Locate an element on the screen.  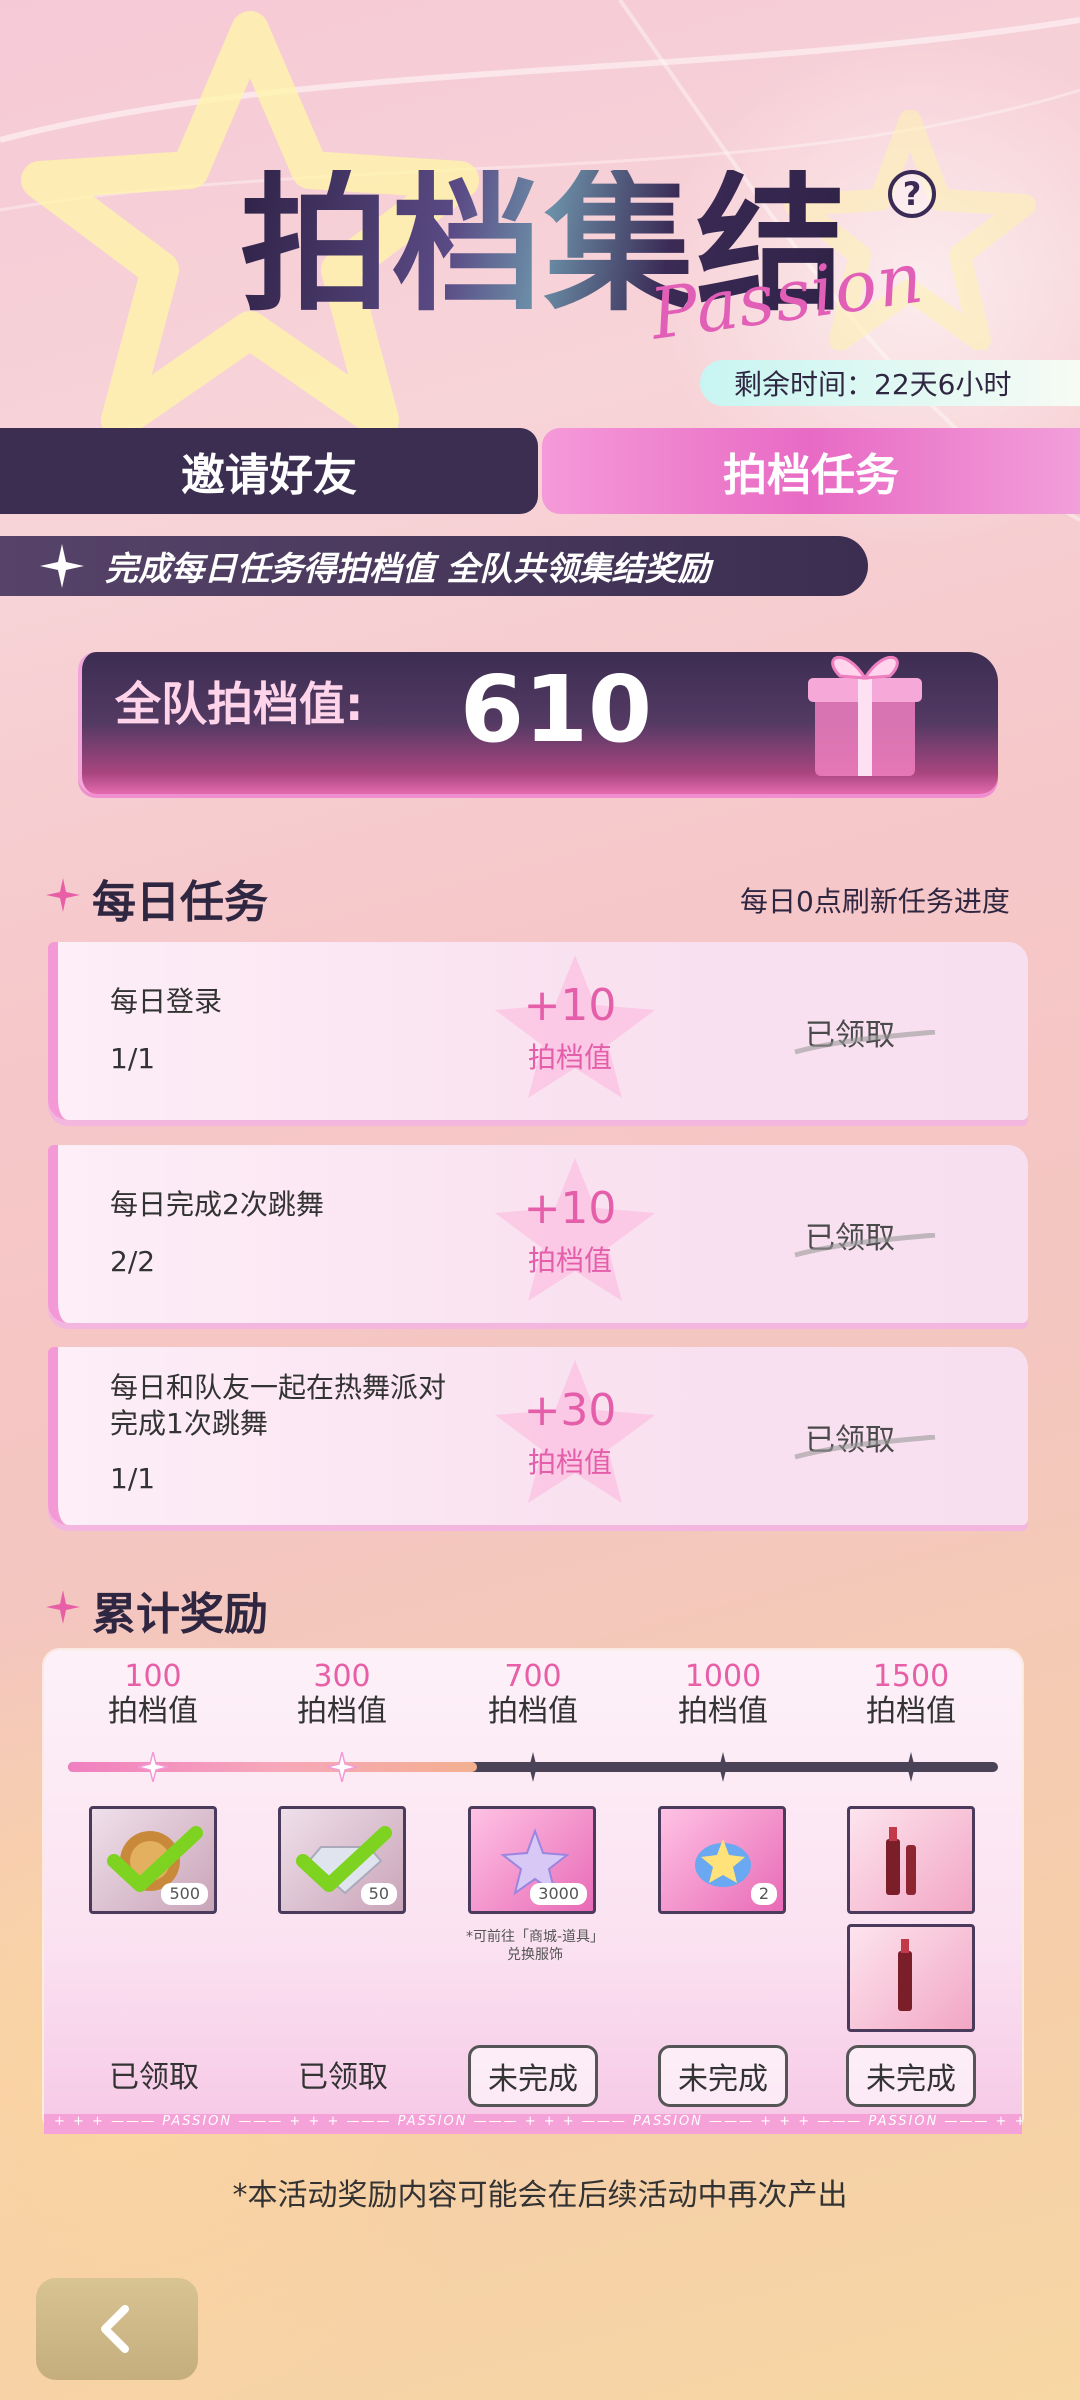
milestone-label: 300 拍档值 is located at coordinates (342, 1694).